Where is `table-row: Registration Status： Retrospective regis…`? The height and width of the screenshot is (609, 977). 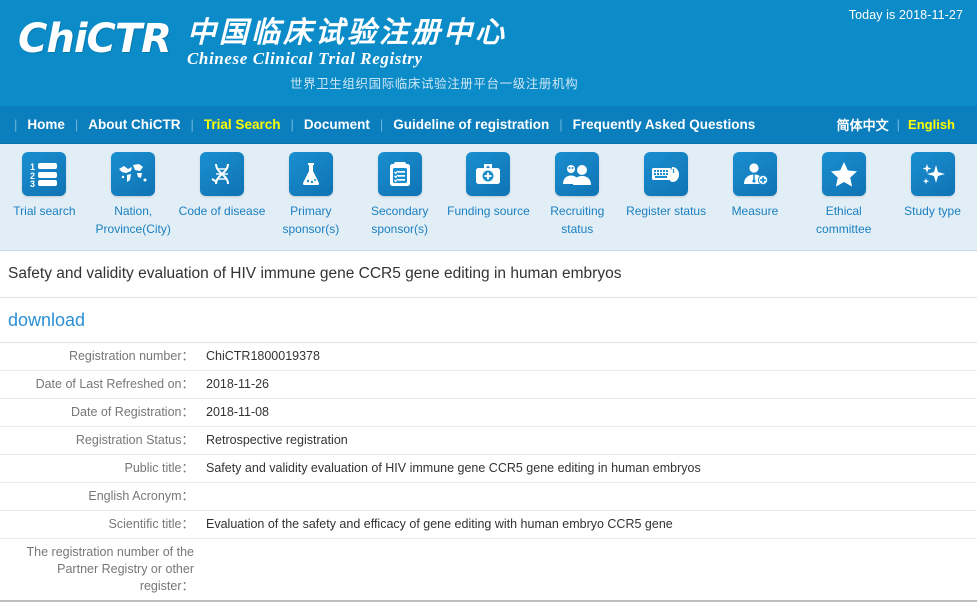
table-row: Registration Status： Retrospective regis… is located at coordinates (488, 441).